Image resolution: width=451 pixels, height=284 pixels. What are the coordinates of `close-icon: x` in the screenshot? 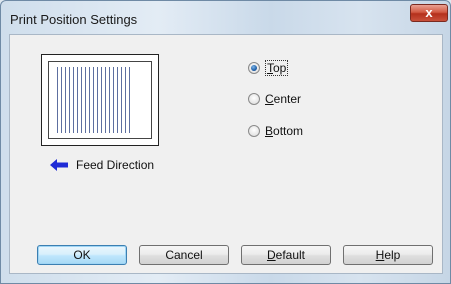 It's located at (429, 12).